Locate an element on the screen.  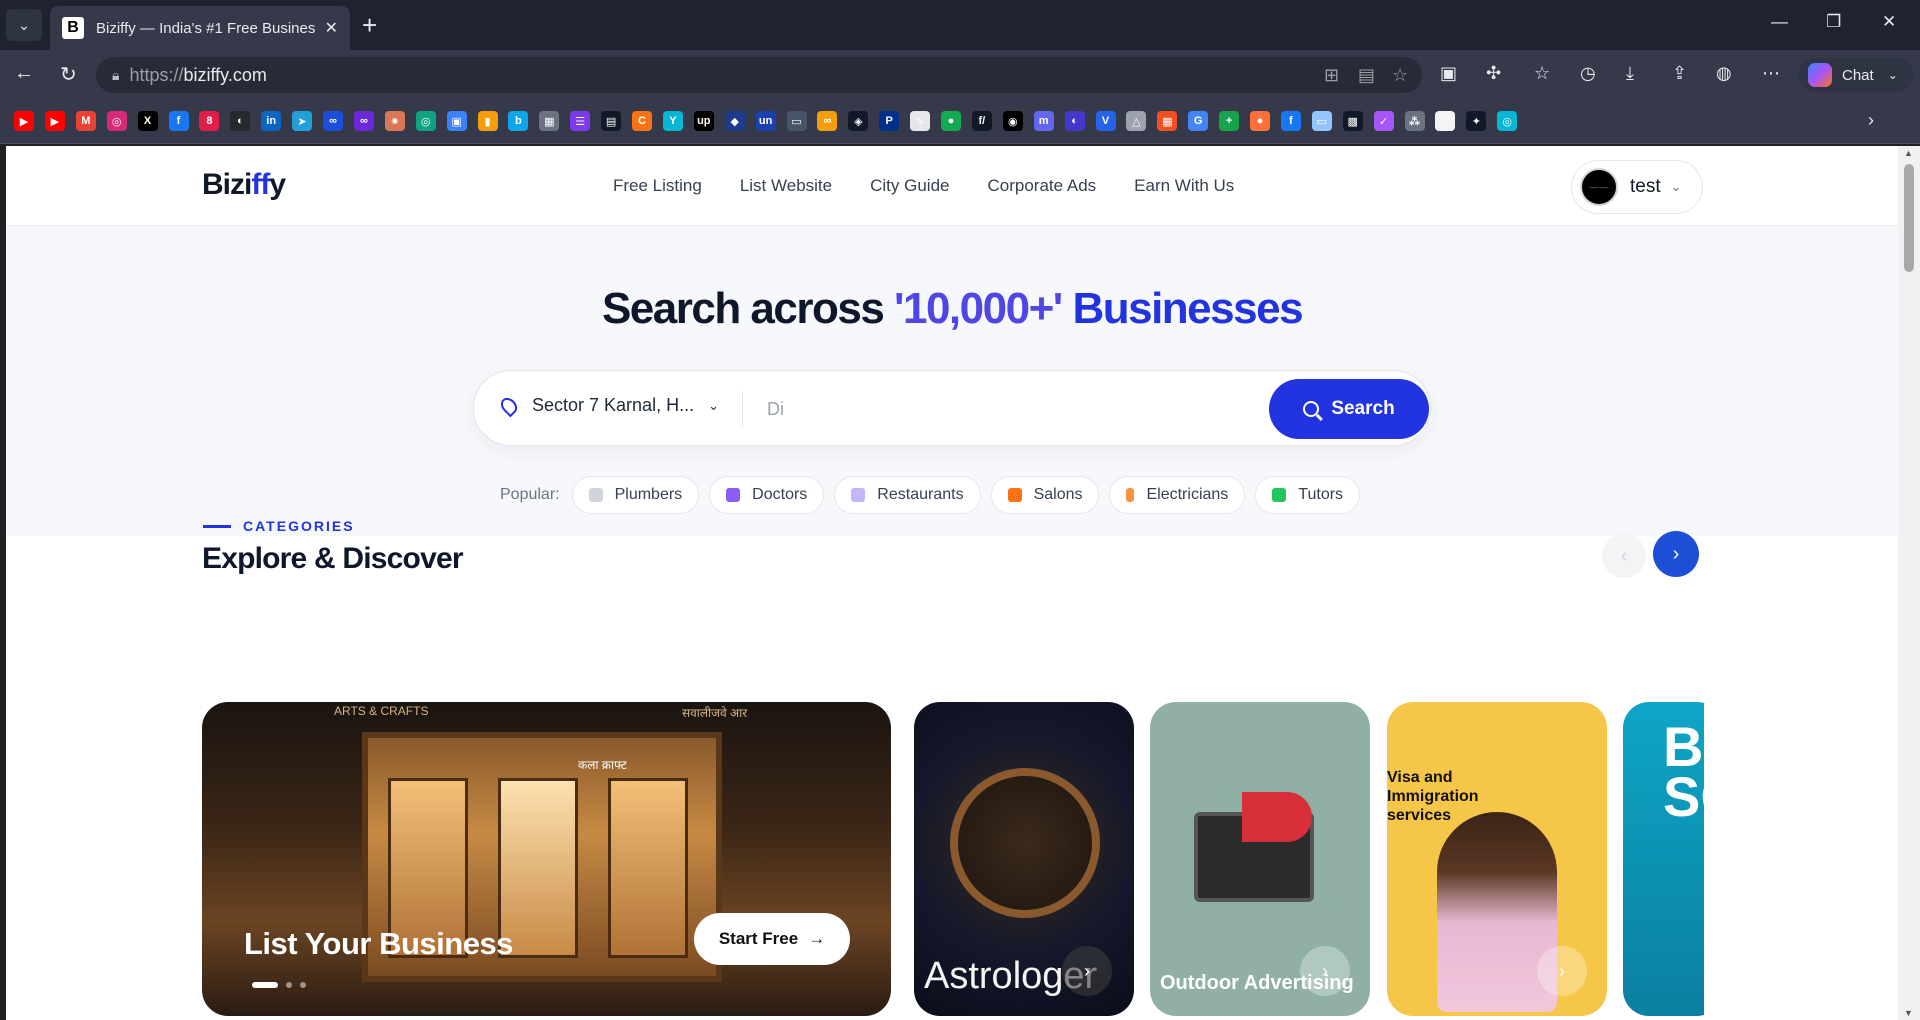
category-card-visa-immigration: Visa and Immigration services › is located at coordinates (1497, 859).